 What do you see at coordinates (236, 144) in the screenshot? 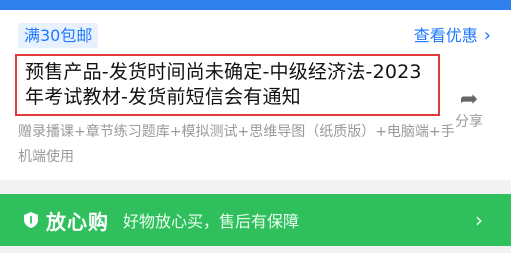
I see `product-description: 赠录播课+章节练习题库+模拟测试+思维导图（纸质版）+电脑端+手机端使用` at bounding box center [236, 144].